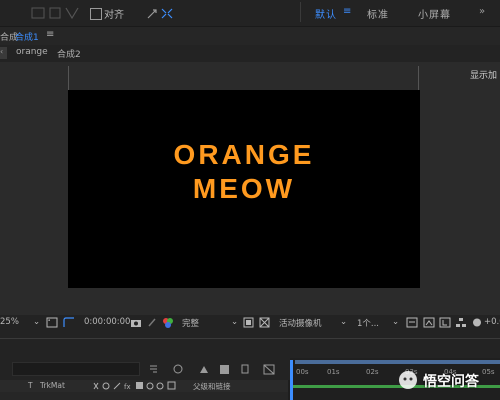 The height and width of the screenshot is (400, 500). I want to click on layer-search-input, so click(76, 369).